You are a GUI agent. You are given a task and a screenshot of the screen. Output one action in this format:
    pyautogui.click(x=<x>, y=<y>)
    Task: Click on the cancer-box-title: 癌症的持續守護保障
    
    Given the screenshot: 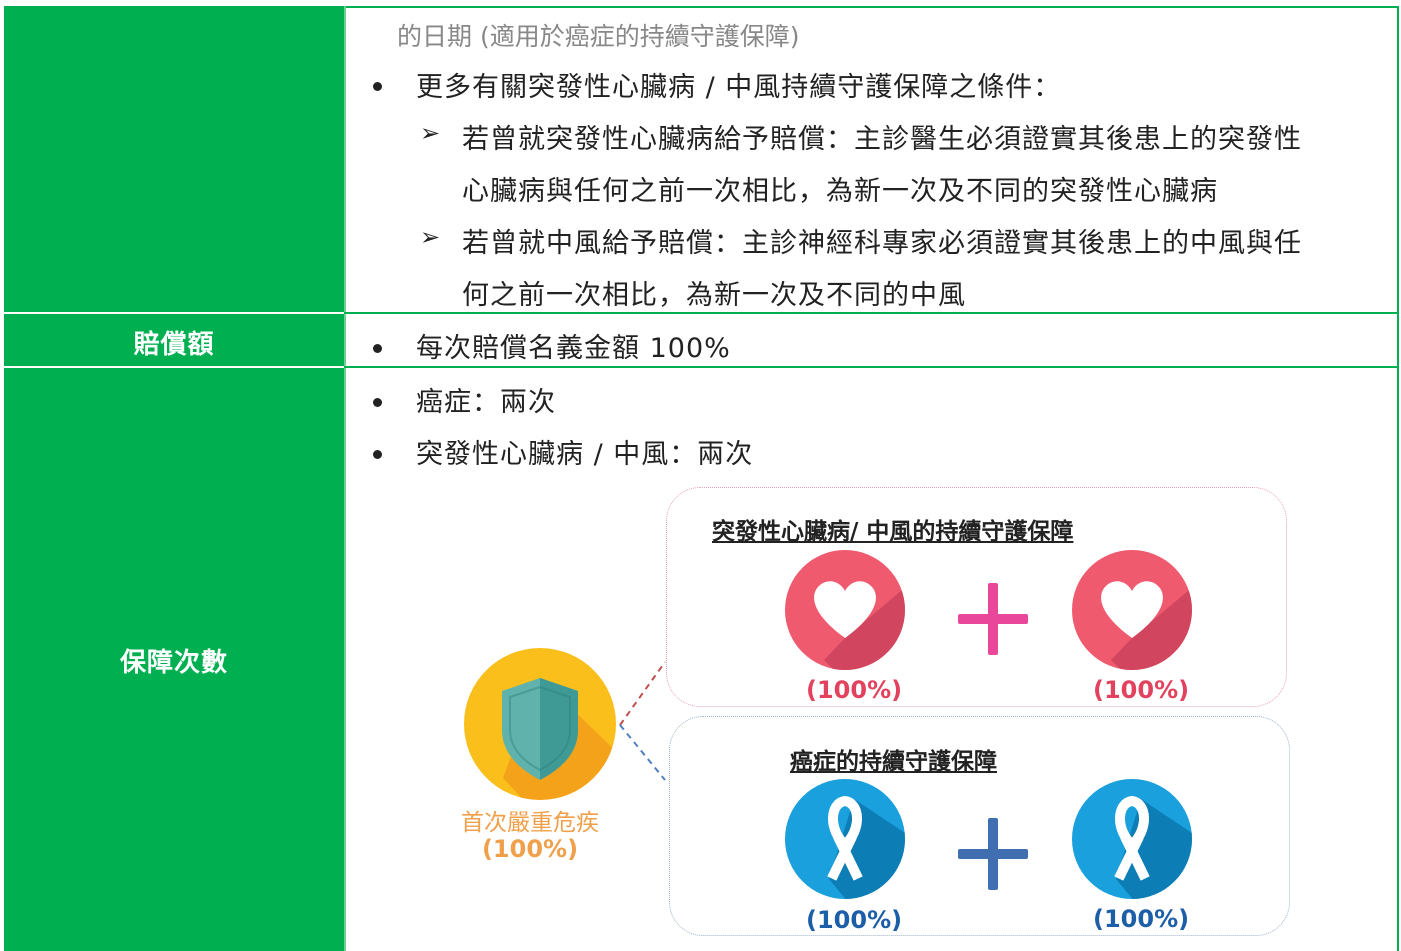 What is the action you would take?
    pyautogui.click(x=893, y=761)
    